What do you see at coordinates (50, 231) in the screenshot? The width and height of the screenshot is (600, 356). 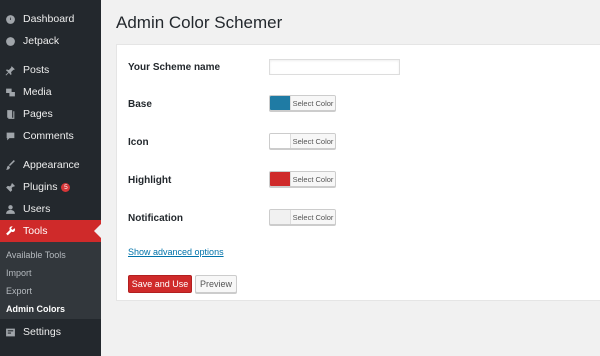 I see `sidebar-item-tools: Tools` at bounding box center [50, 231].